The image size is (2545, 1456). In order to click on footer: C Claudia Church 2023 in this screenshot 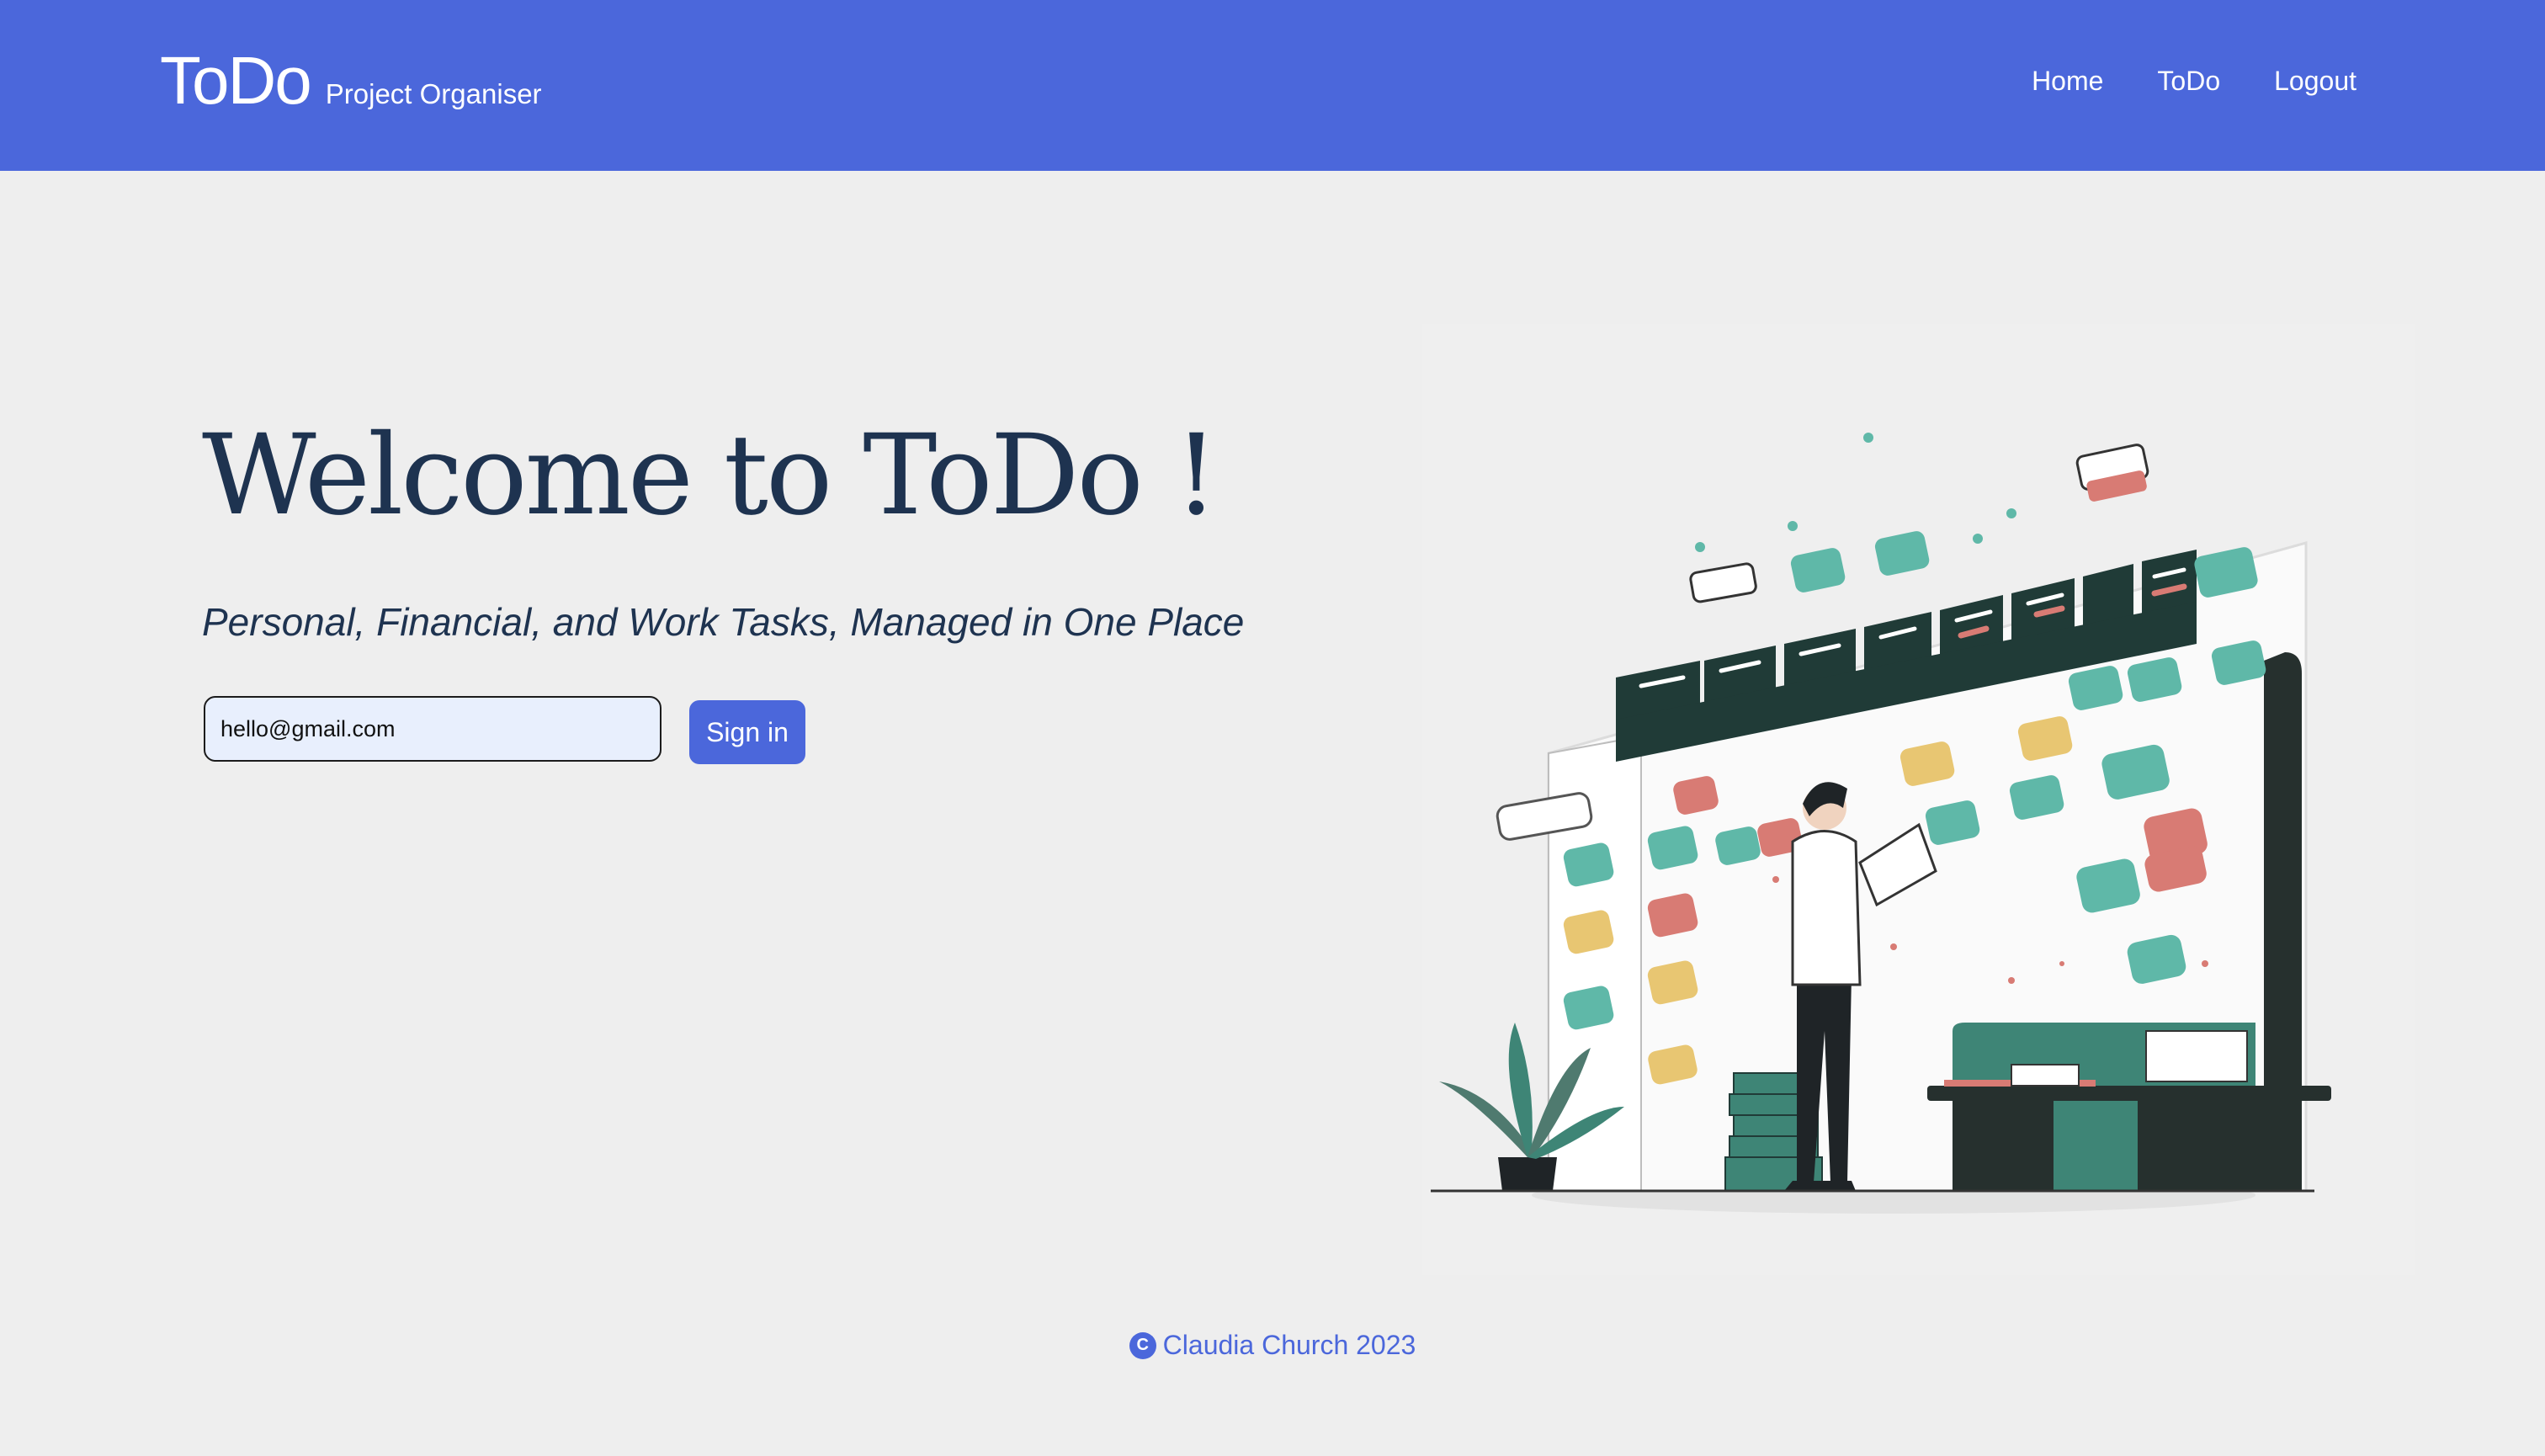, I will do `click(1273, 1345)`.